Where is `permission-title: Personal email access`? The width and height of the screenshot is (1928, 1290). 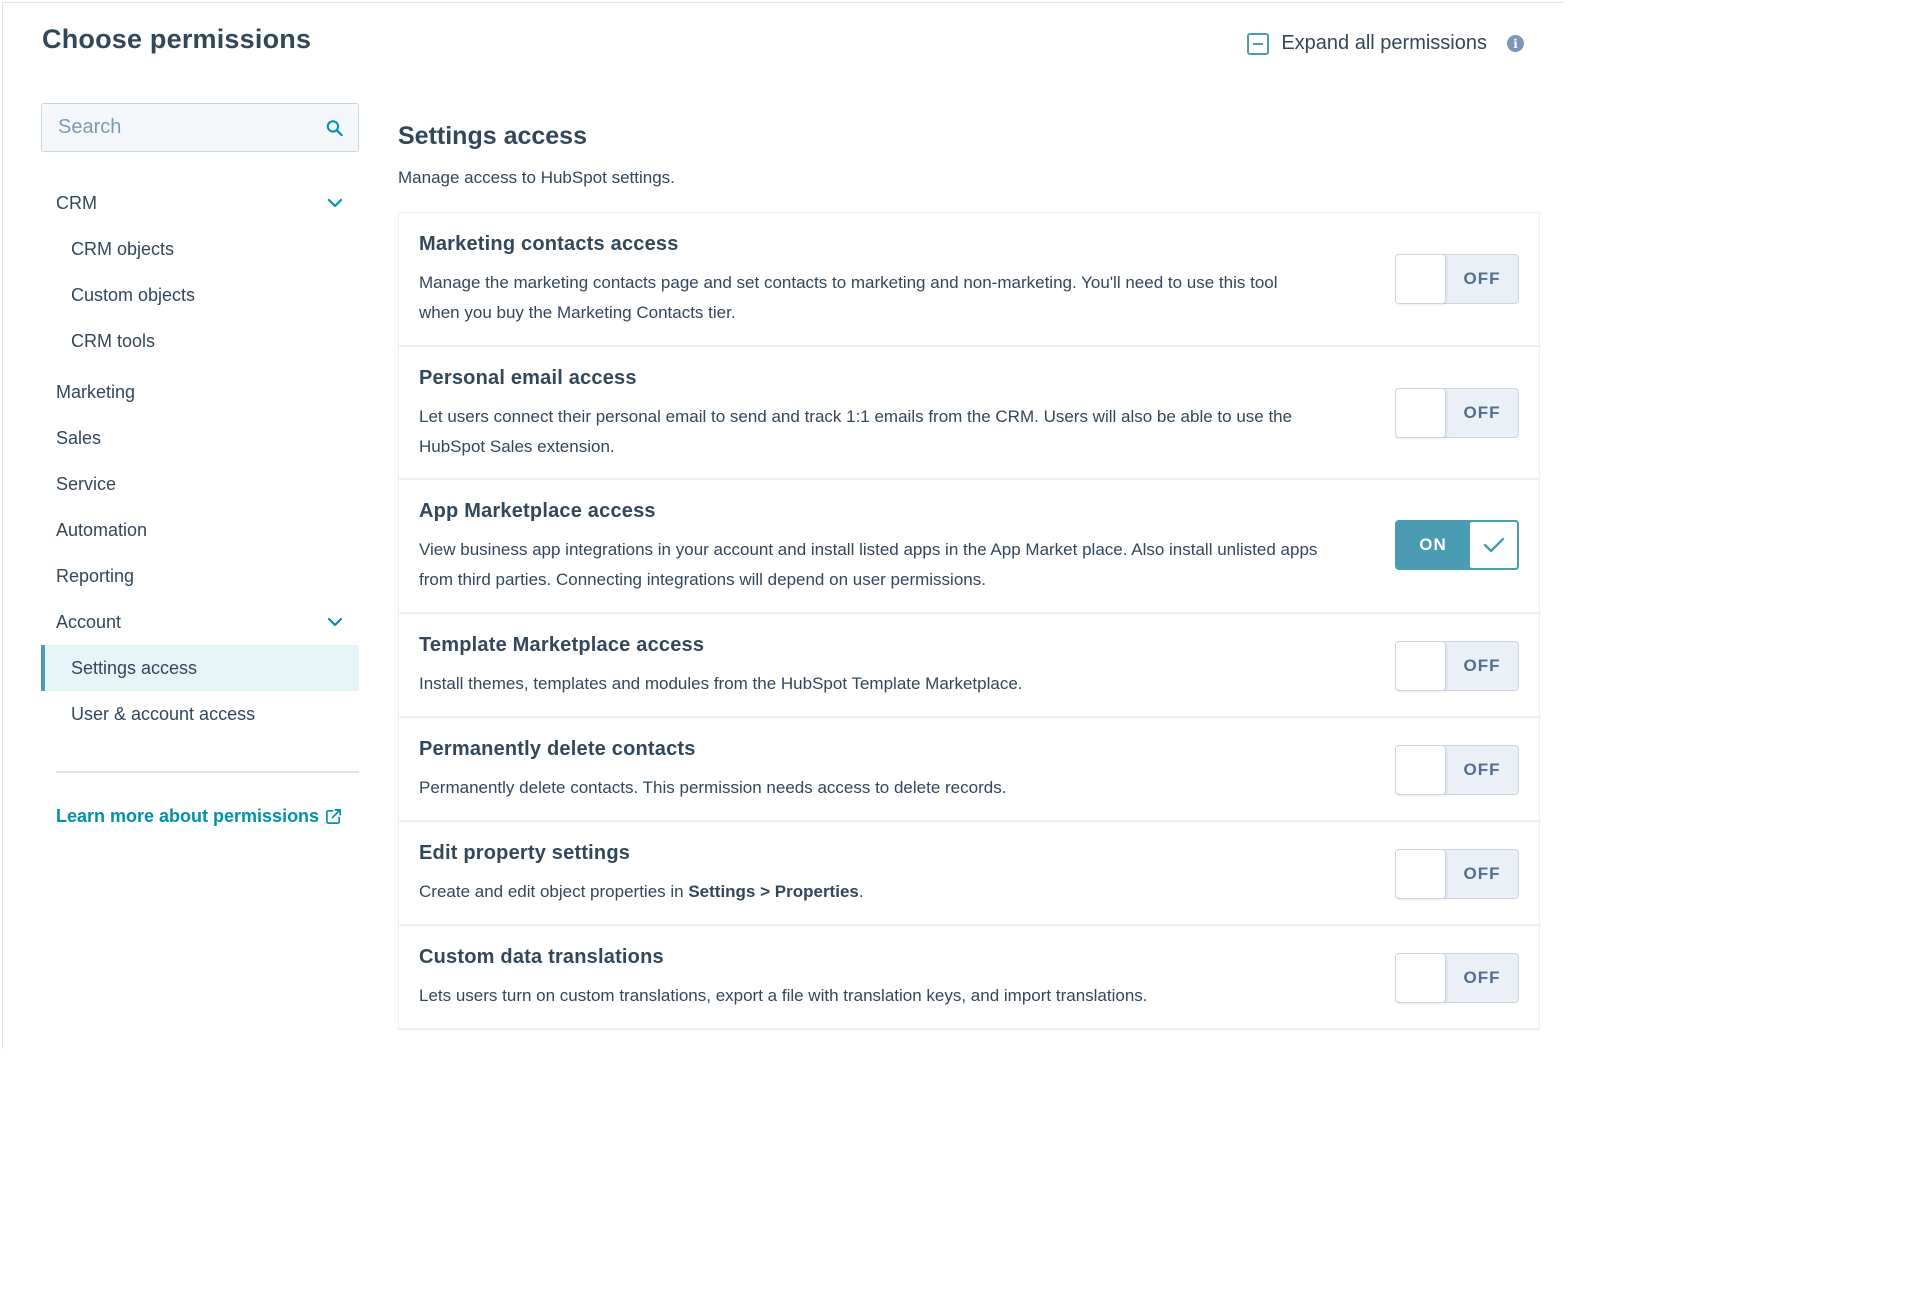 permission-title: Personal email access is located at coordinates (528, 378).